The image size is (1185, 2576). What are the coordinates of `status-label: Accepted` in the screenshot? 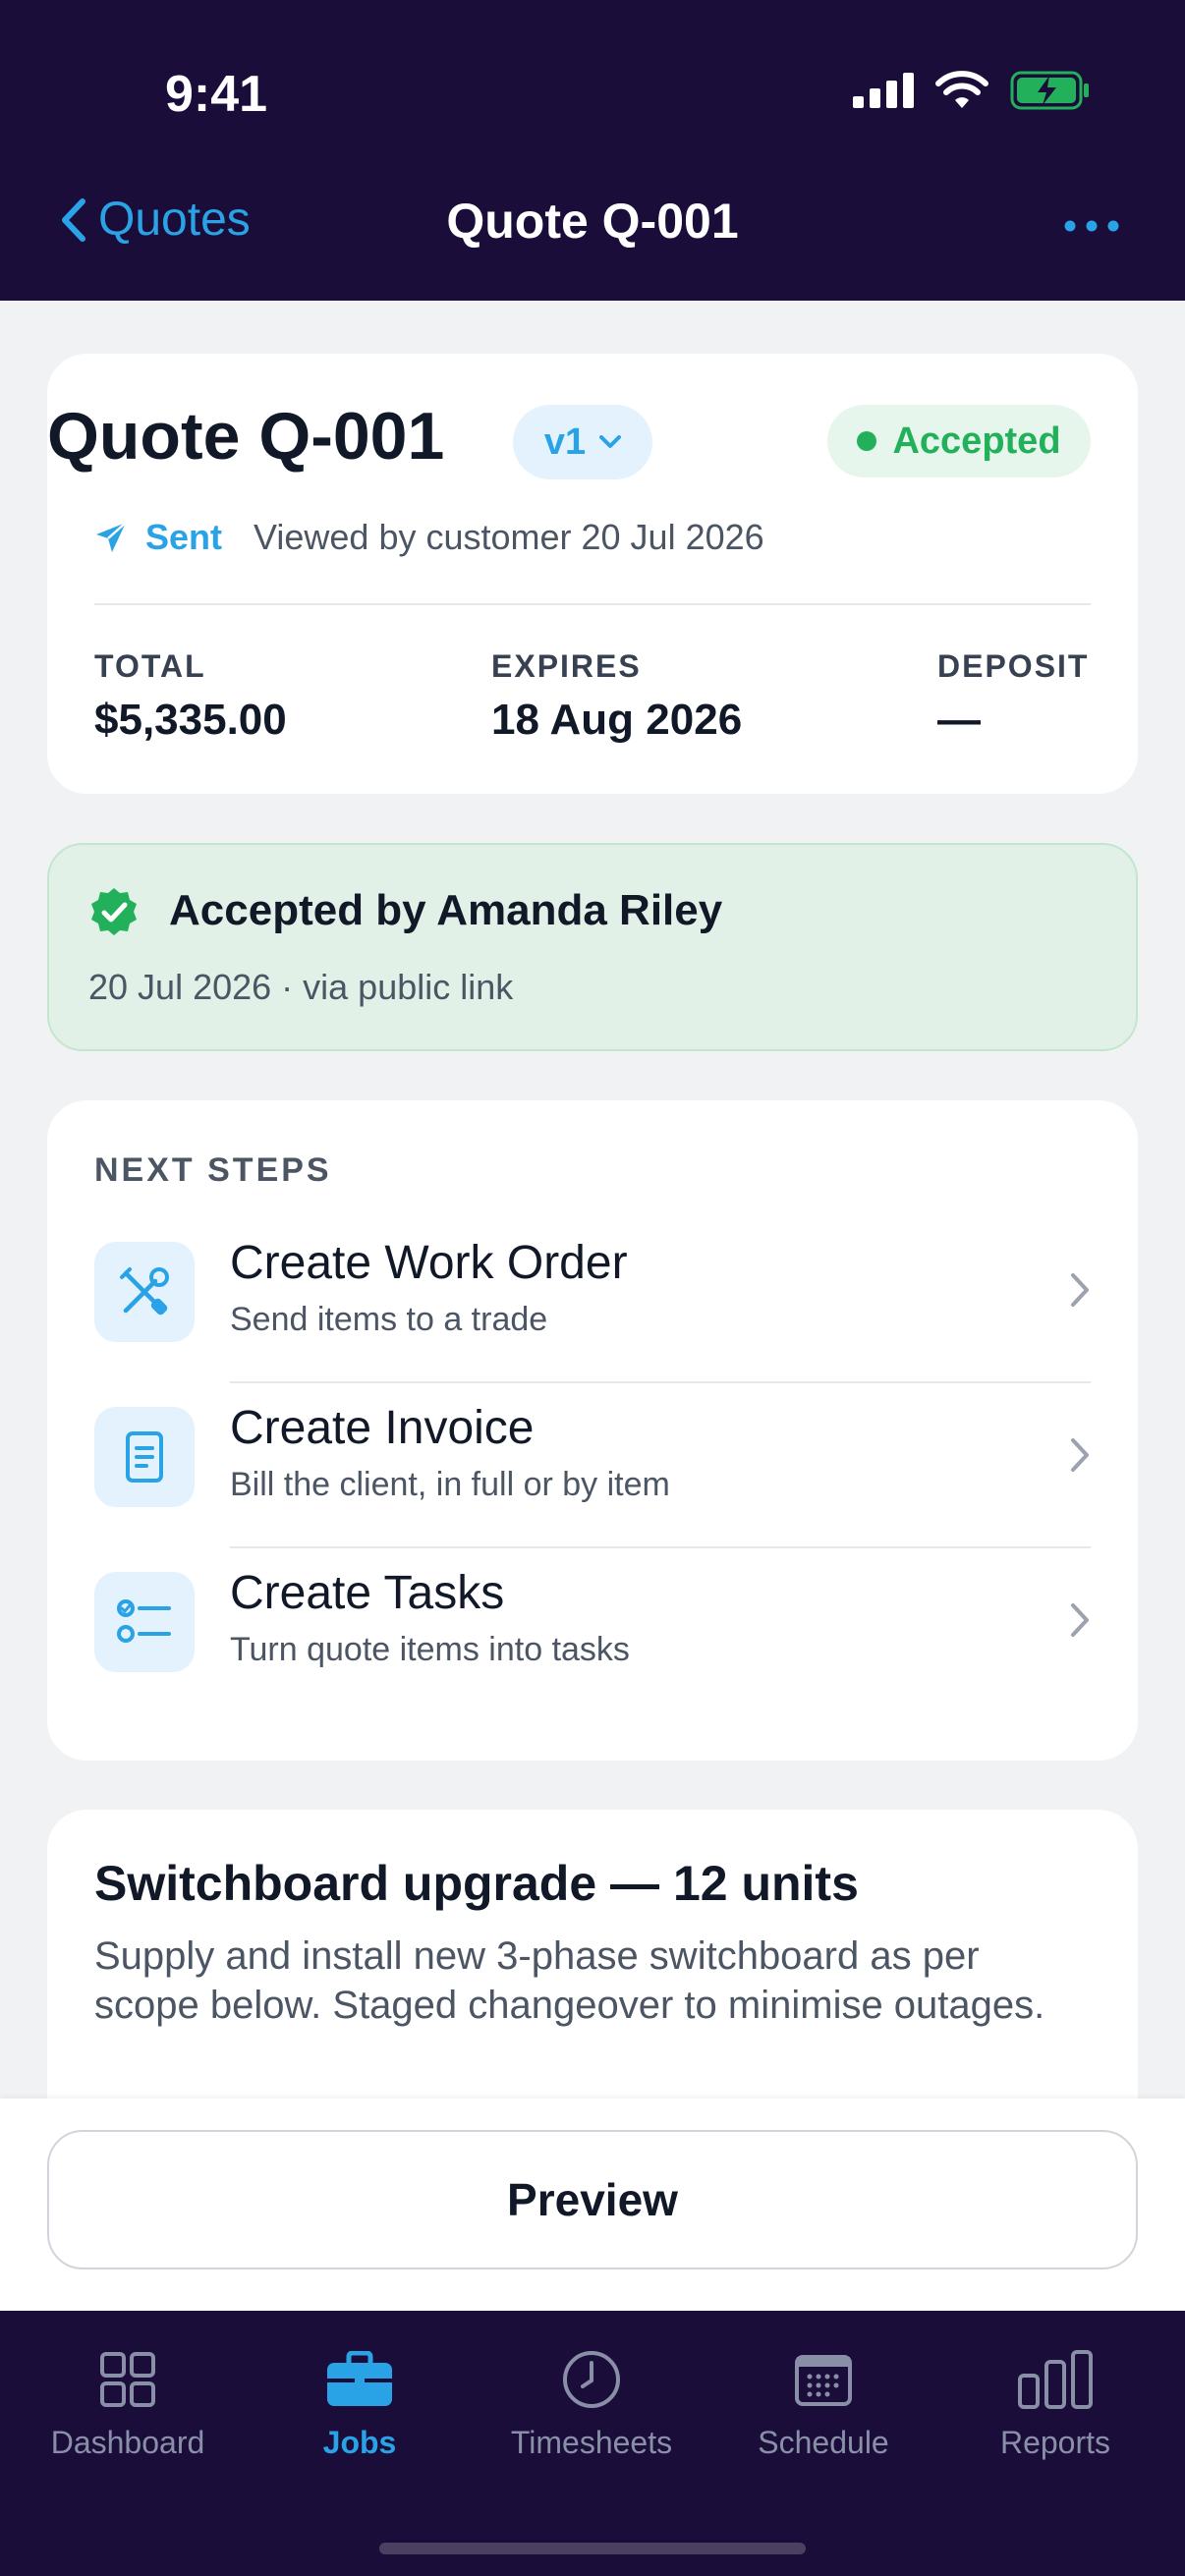 It's located at (977, 441).